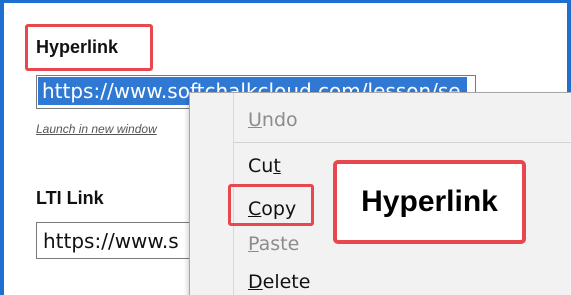  Describe the element at coordinates (261, 166) in the screenshot. I see `menu-item-cut-label: Cu` at that location.